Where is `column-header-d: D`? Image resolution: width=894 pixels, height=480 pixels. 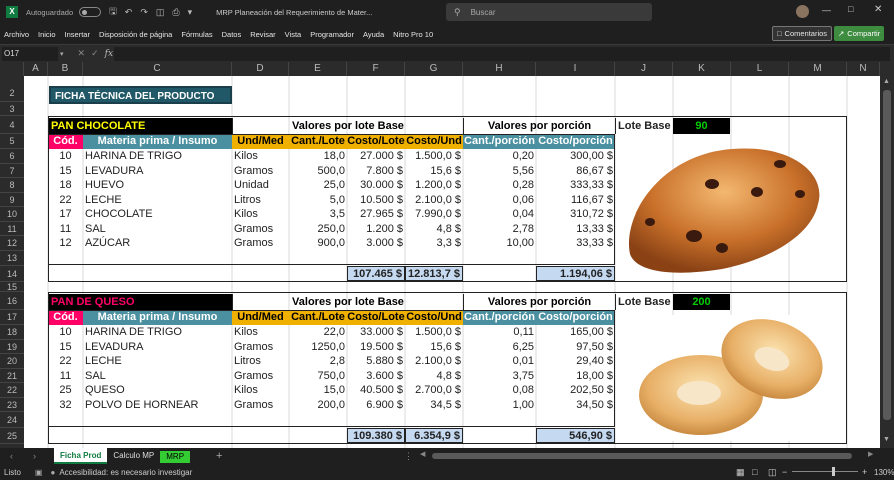
column-header-d: D is located at coordinates (260, 69).